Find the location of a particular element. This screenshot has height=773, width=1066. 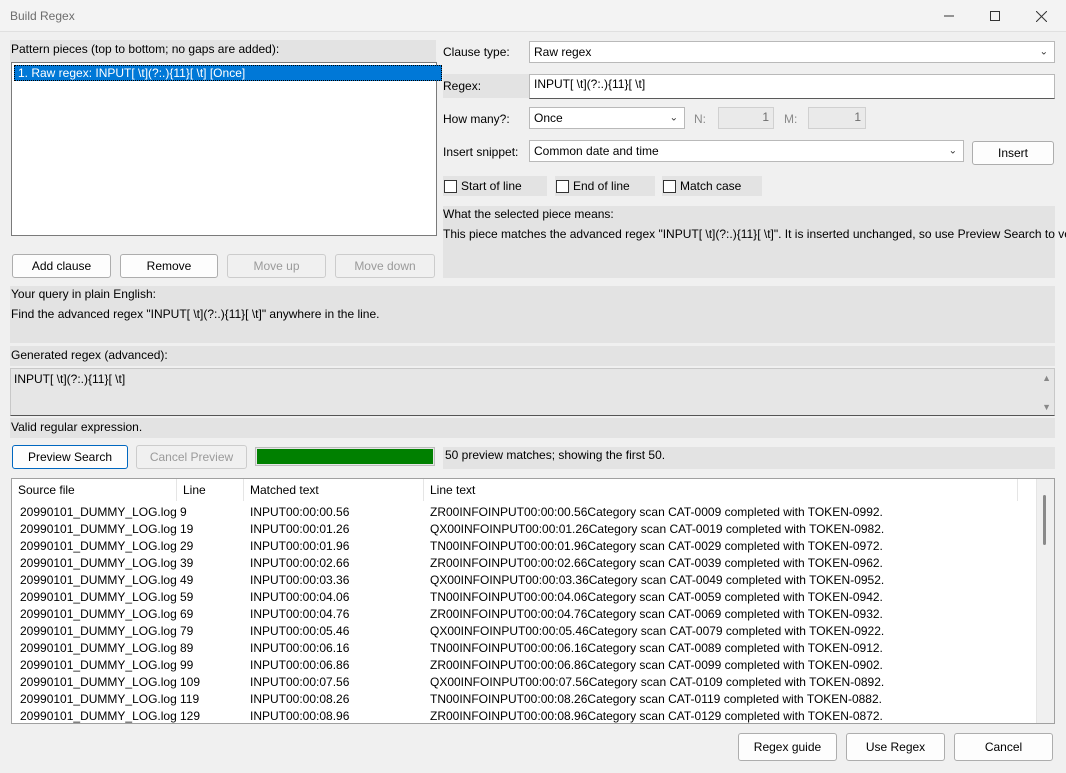

regex-input: INPUT[ \t](?:.){11}[ \t] is located at coordinates (792, 86).